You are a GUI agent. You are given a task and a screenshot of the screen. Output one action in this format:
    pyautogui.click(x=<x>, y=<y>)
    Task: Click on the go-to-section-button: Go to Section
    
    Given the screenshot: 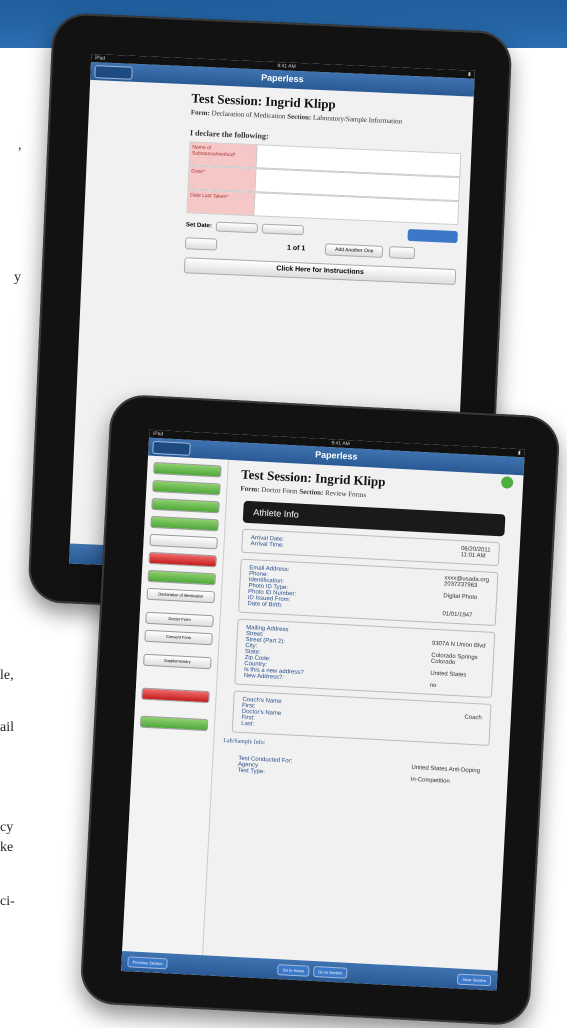 What is the action you would take?
    pyautogui.click(x=330, y=972)
    